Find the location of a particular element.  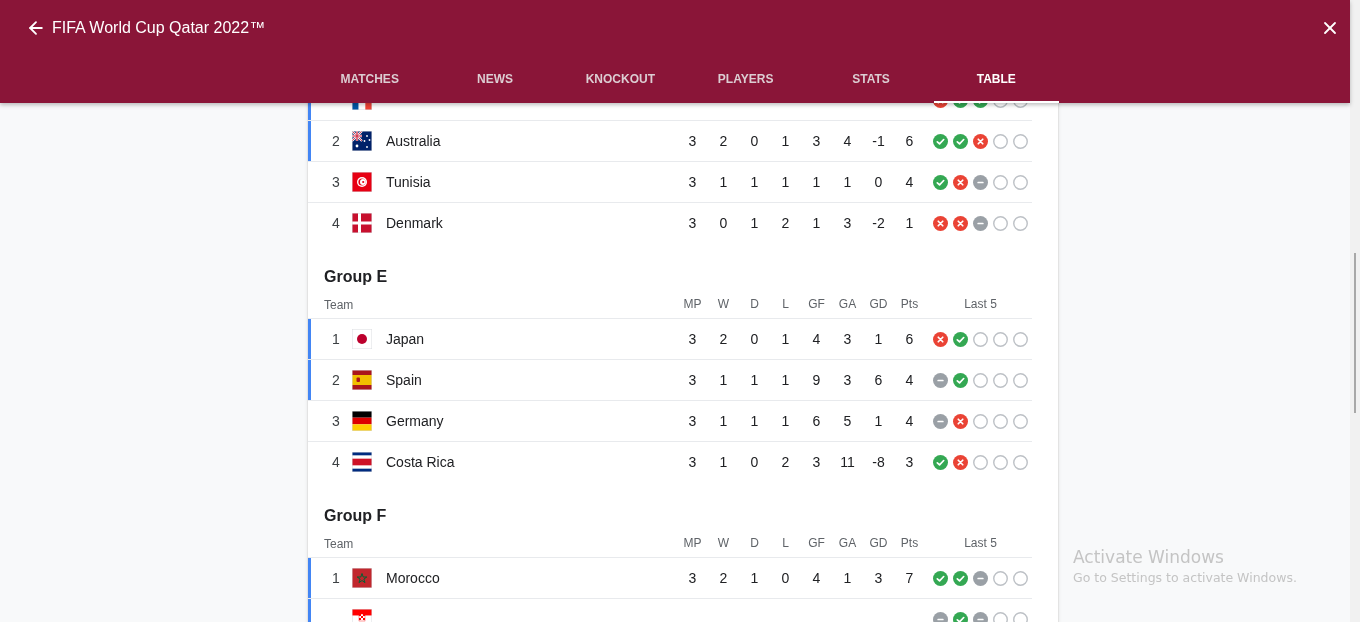

stat-cell-text: -2 is located at coordinates (878, 223).